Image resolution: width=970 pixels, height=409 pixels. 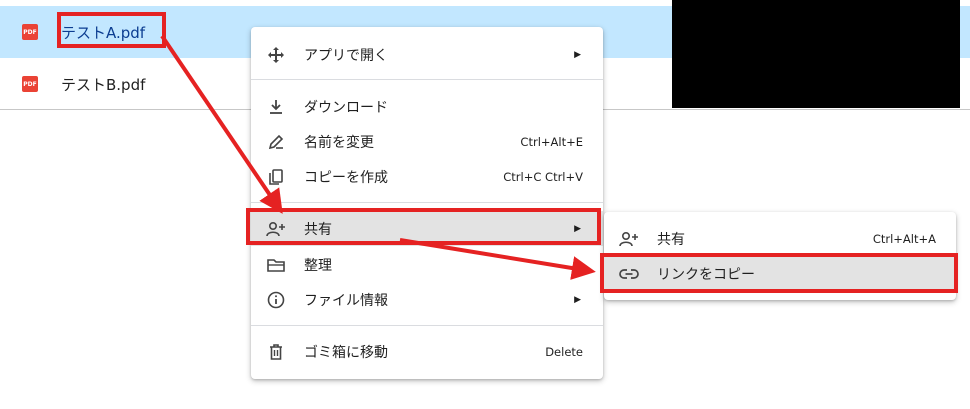 I want to click on menu-item-shortcut: Ctrl+Alt+A, so click(x=904, y=238).